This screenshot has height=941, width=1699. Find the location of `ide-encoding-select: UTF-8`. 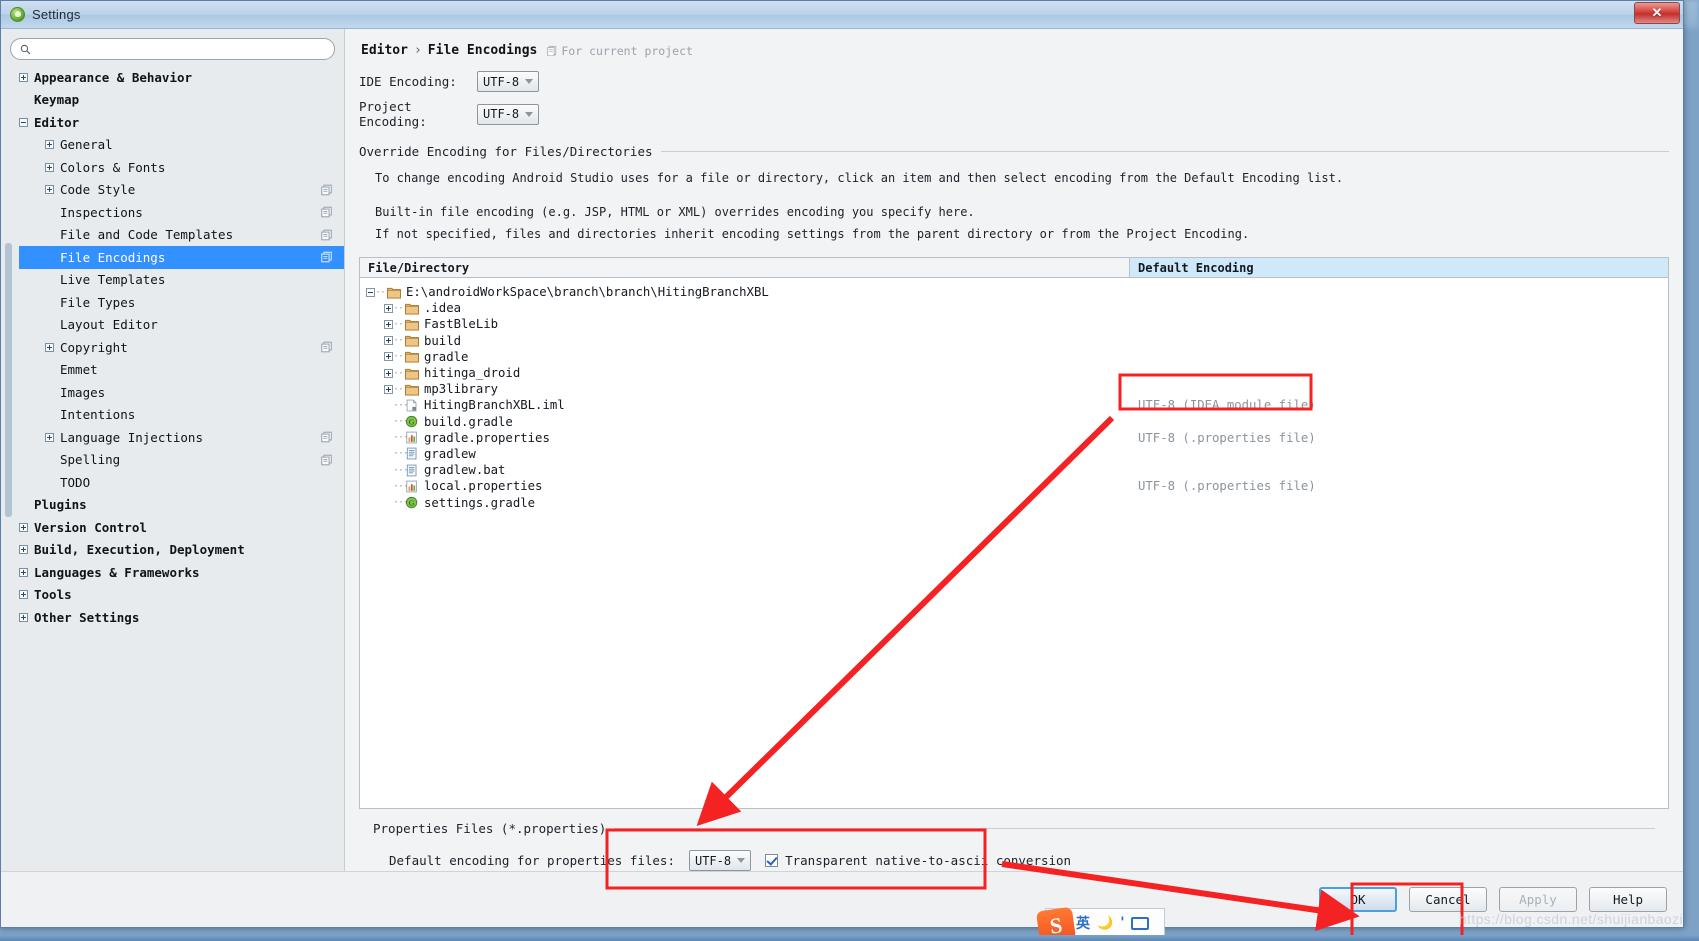

ide-encoding-select: UTF-8 is located at coordinates (508, 81).